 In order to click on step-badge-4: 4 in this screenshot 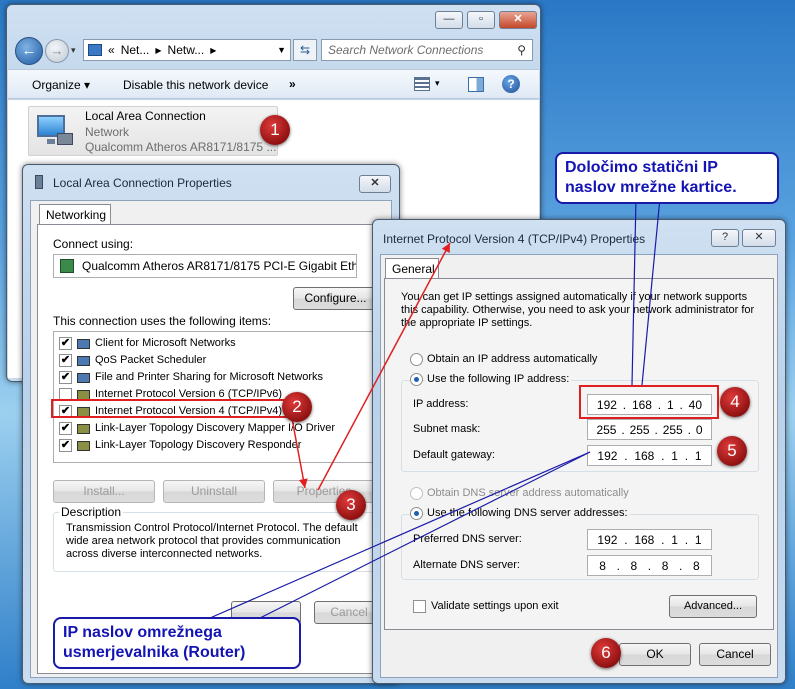, I will do `click(735, 402)`.